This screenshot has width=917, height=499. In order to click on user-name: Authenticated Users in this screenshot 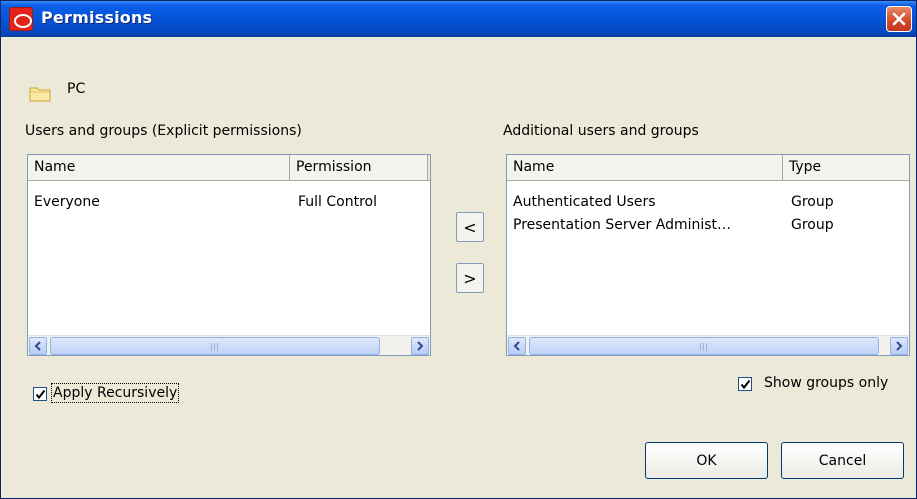, I will do `click(584, 202)`.